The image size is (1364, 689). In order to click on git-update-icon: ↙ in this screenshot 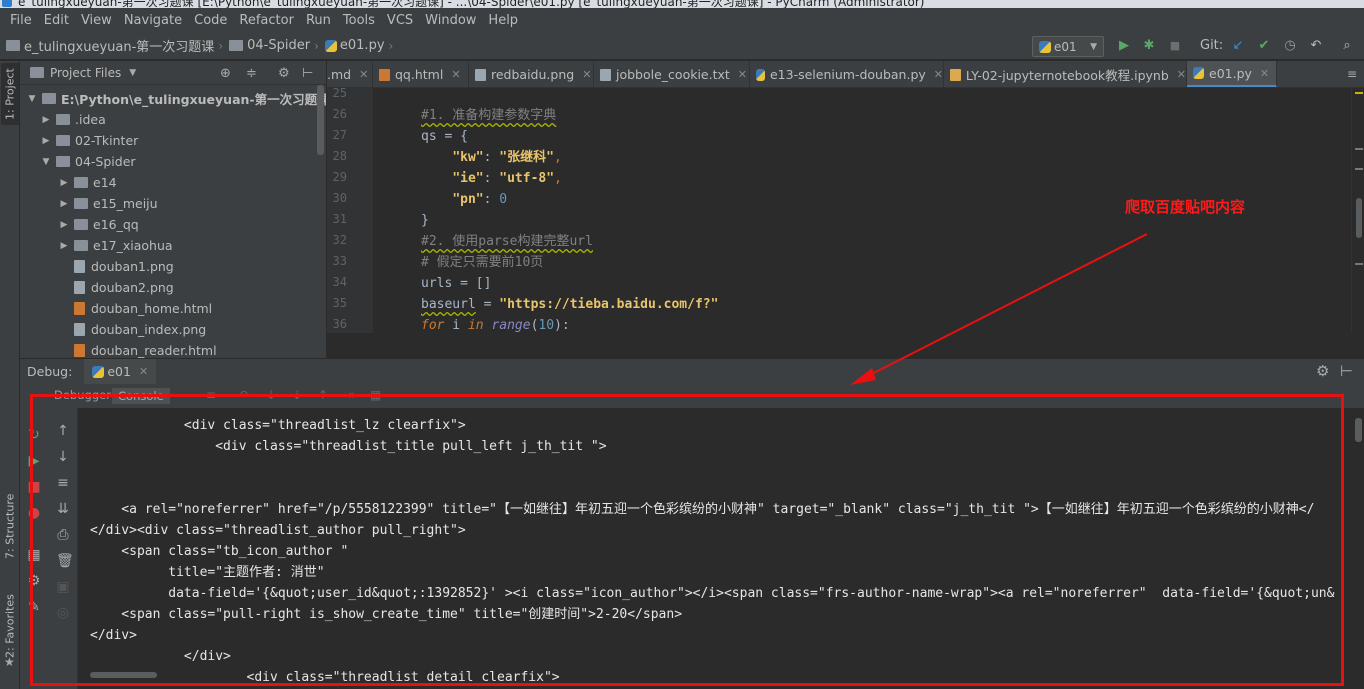, I will do `click(1238, 46)`.